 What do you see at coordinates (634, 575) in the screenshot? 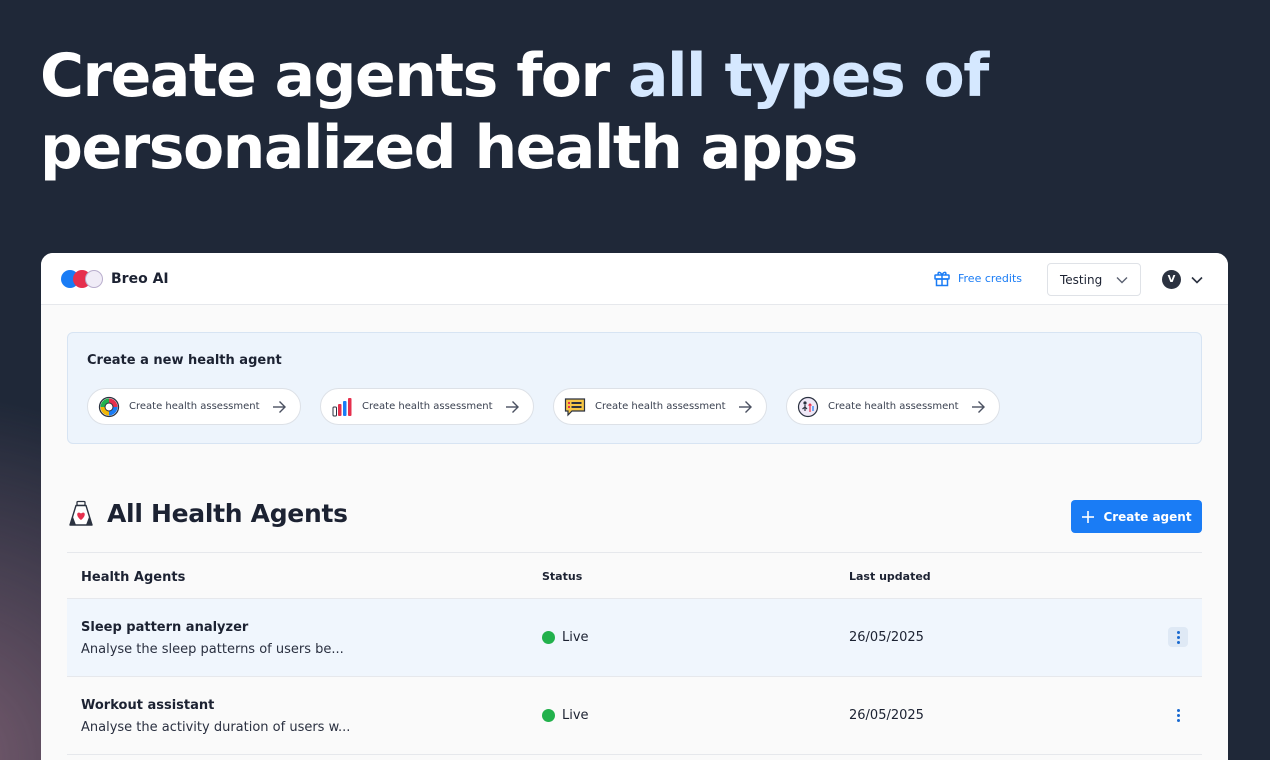
I see `table-header: Health Agents Status Last updated` at bounding box center [634, 575].